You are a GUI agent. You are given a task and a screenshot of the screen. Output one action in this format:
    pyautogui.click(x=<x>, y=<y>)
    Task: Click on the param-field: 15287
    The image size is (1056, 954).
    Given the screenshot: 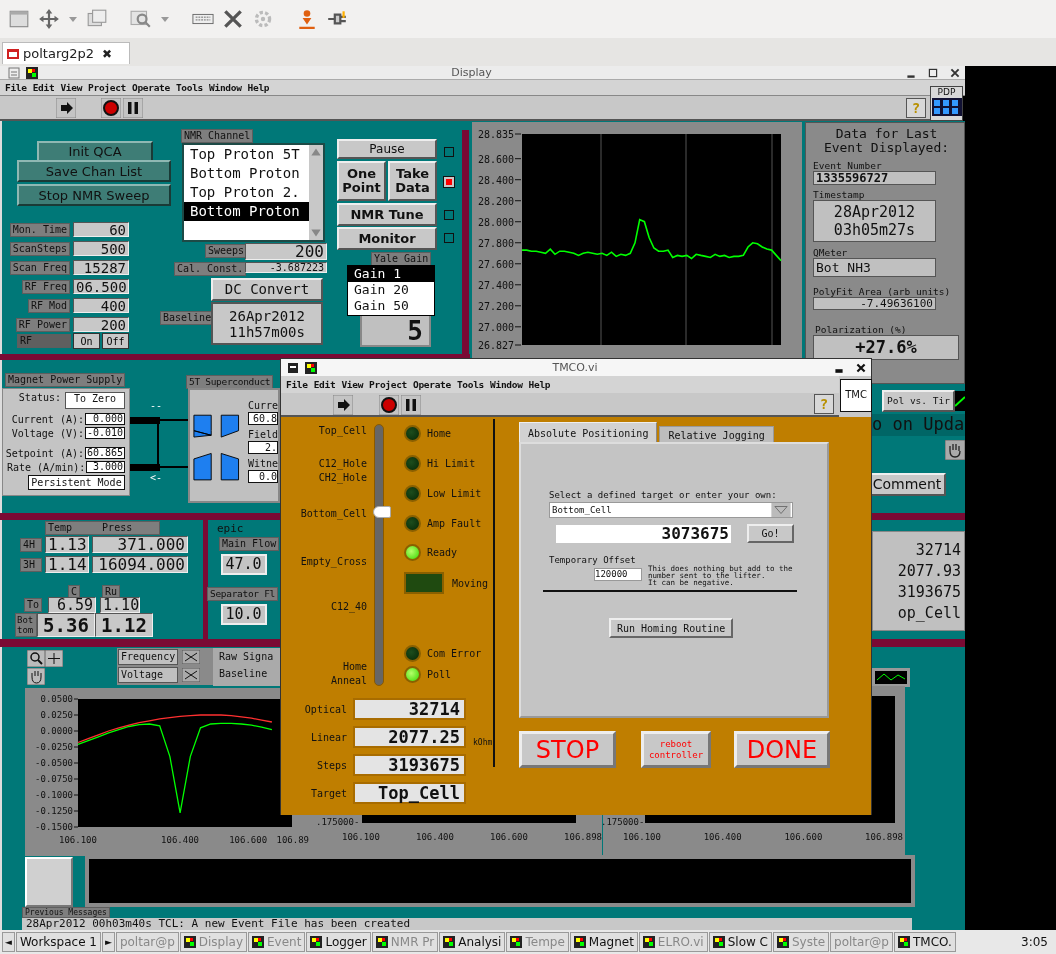 What is the action you would take?
    pyautogui.click(x=101, y=267)
    